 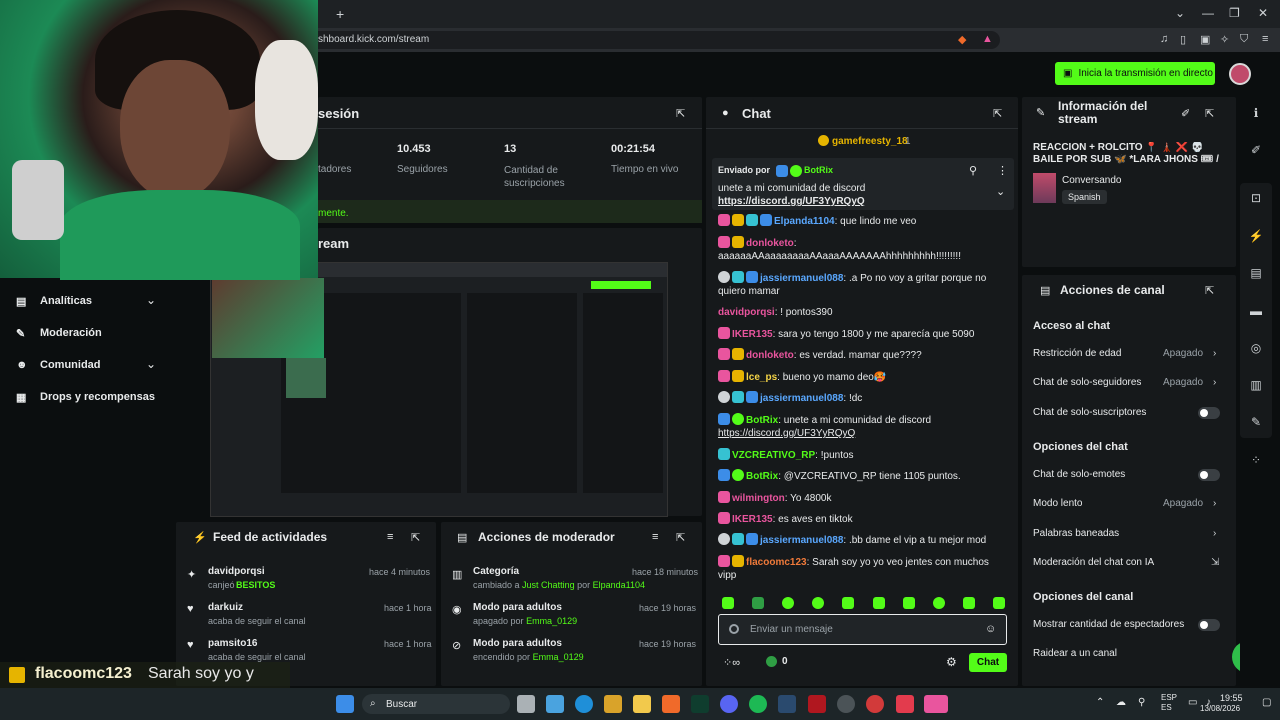 What do you see at coordinates (1075, 653) in the screenshot?
I see `setting-raid: Raidear a un canal` at bounding box center [1075, 653].